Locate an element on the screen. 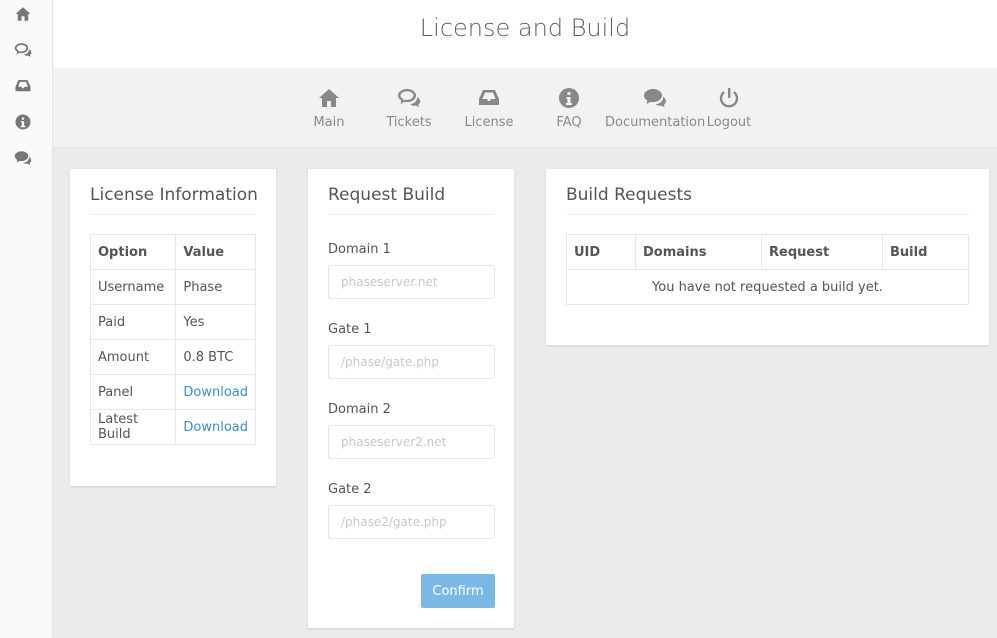 This screenshot has width=997, height=638. table-header-row: UID Domains Request Build is located at coordinates (767, 252).